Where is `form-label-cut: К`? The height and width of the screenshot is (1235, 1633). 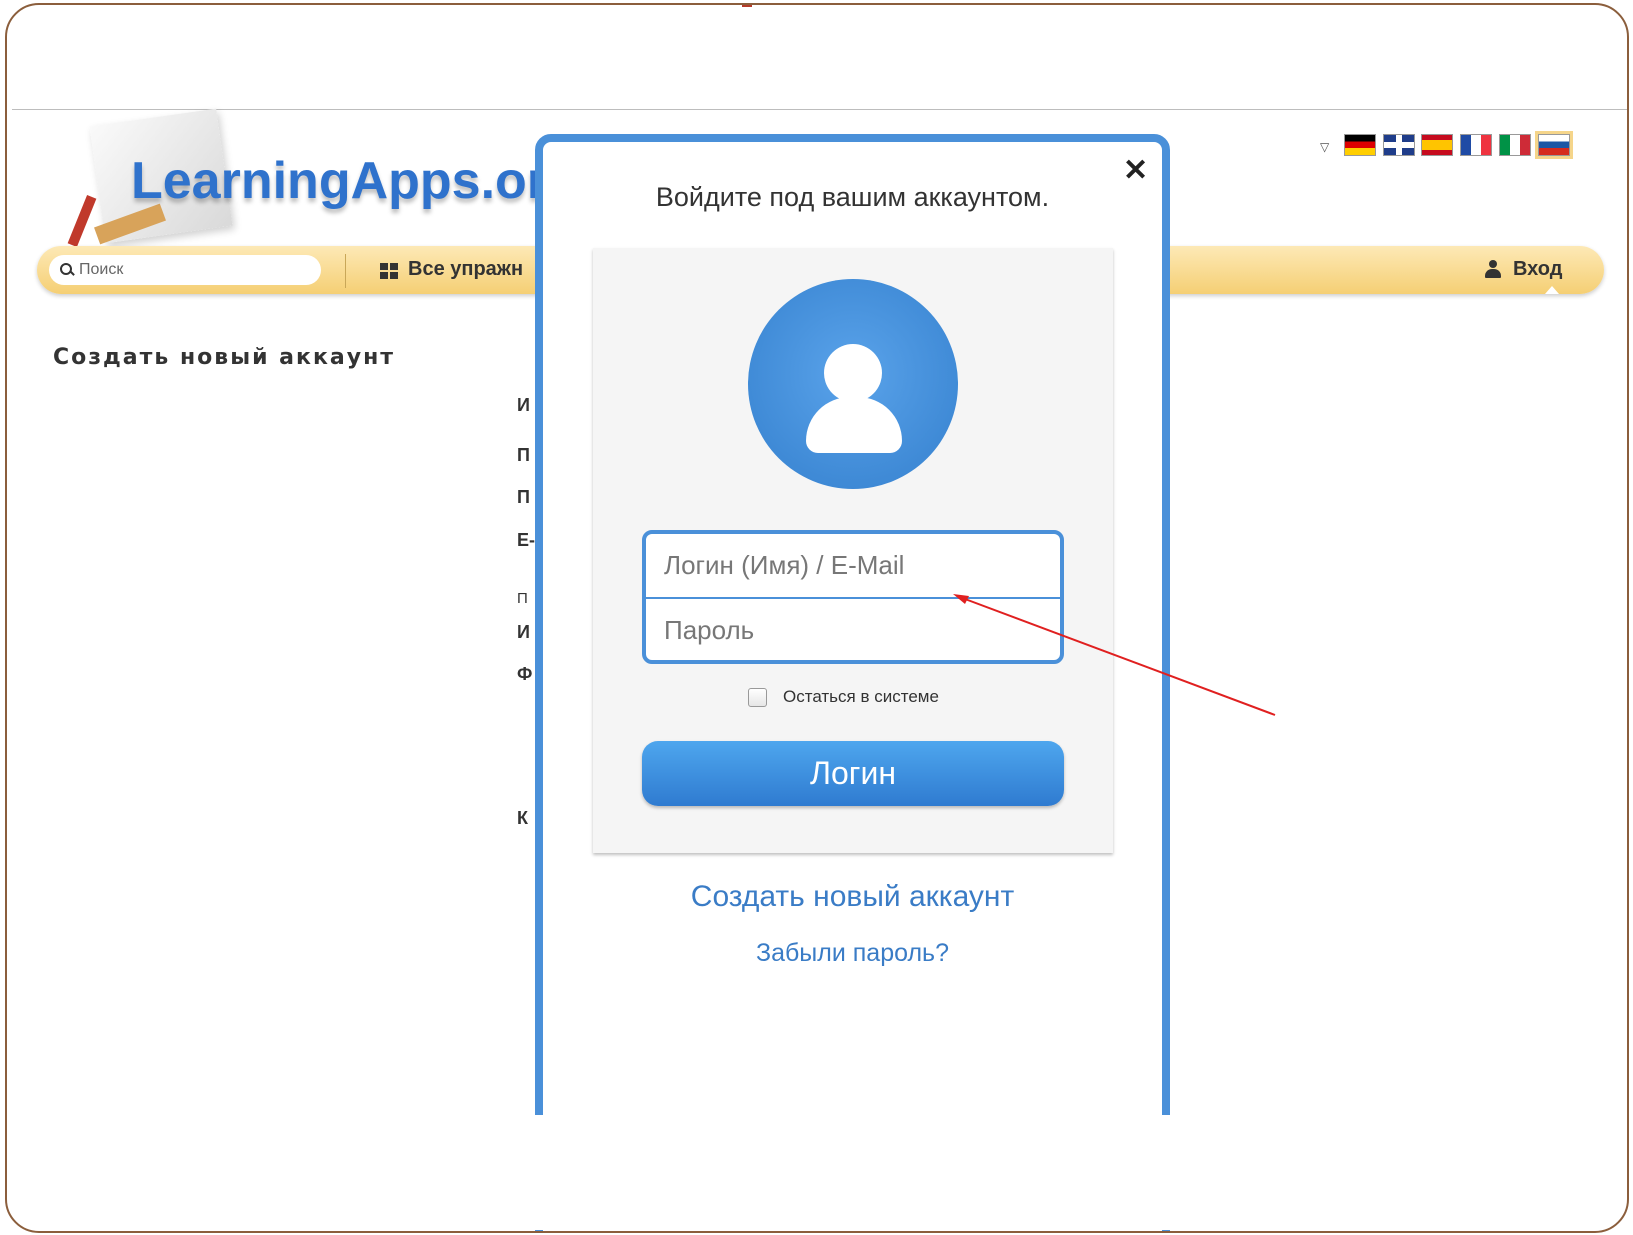
form-label-cut: К is located at coordinates (522, 818).